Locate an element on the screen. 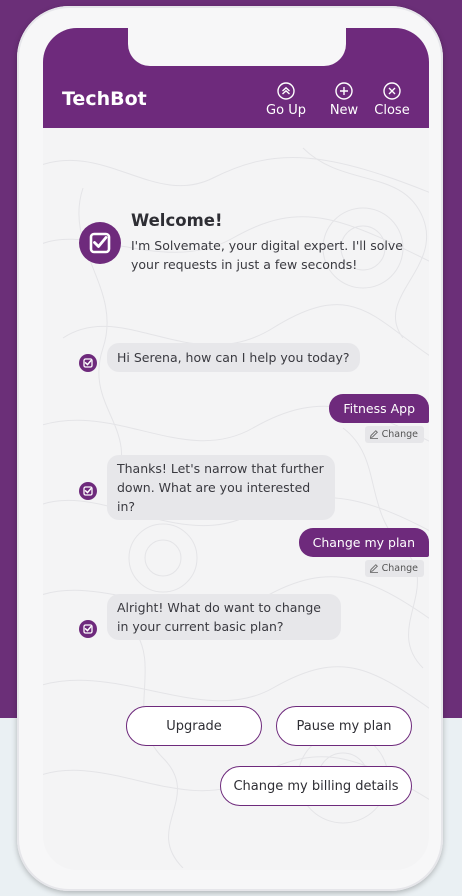  user-message: Change my plan is located at coordinates (363, 542).